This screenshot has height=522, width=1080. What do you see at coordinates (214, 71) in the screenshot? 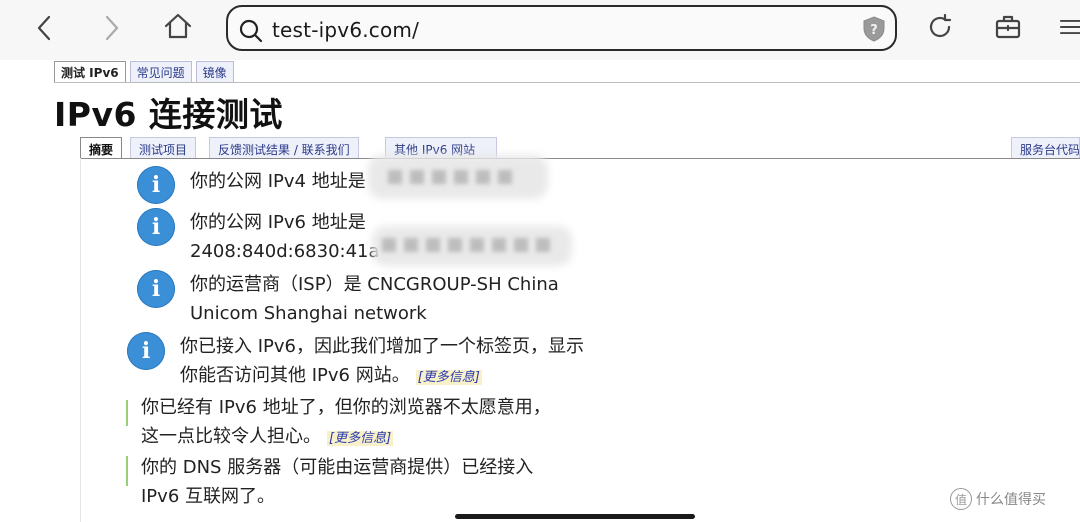
I see `site-tab-mirrors: 镜像` at bounding box center [214, 71].